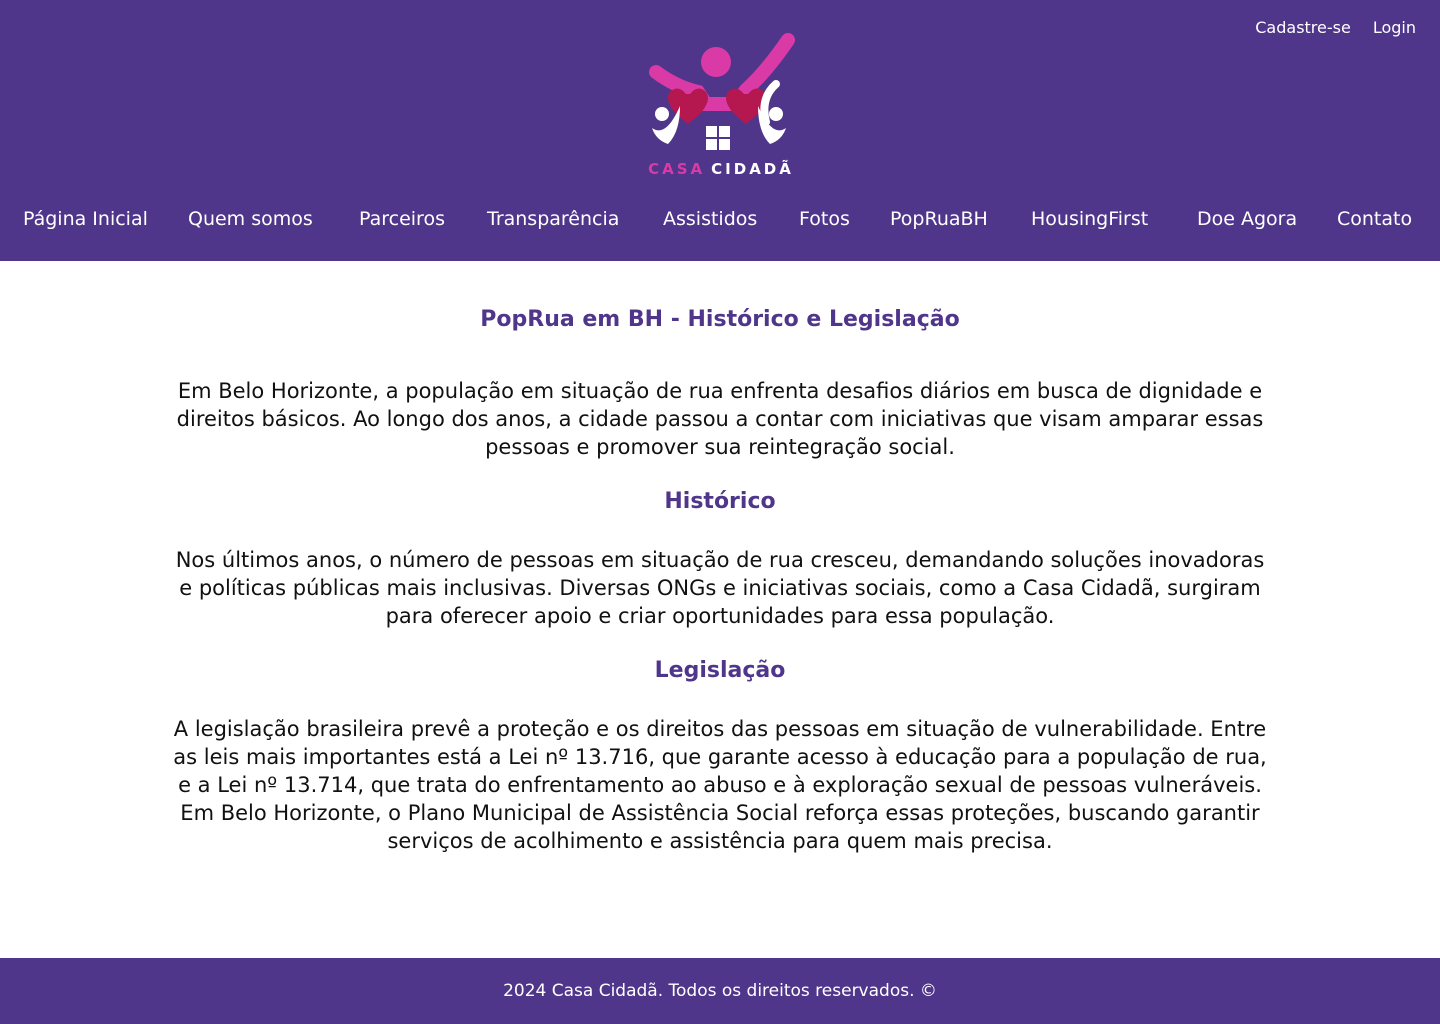 The height and width of the screenshot is (1024, 1440). I want to click on nav-item-contato: Contato, so click(1374, 219).